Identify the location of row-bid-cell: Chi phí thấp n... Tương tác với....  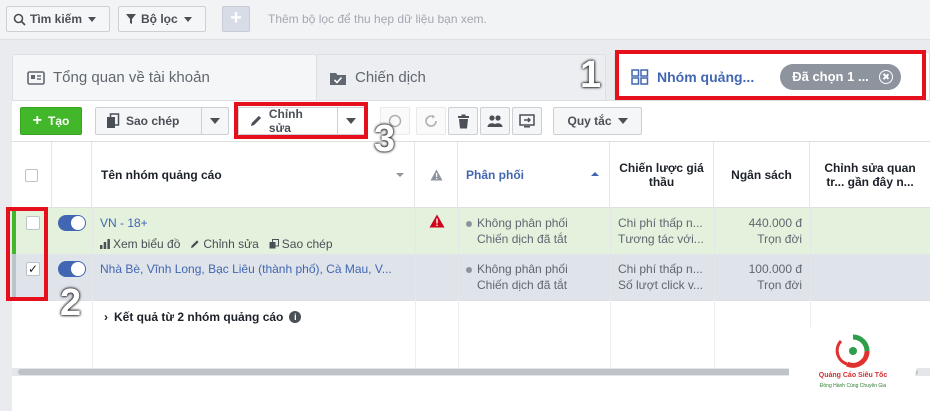
(662, 231).